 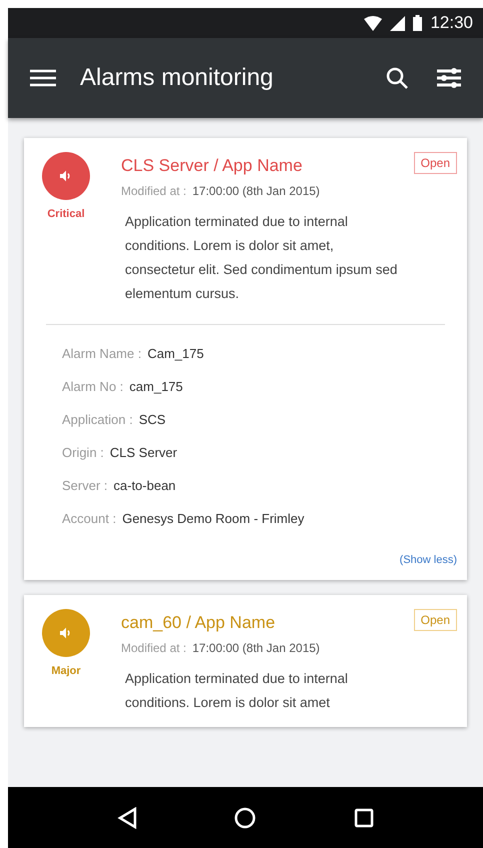 What do you see at coordinates (97, 419) in the screenshot?
I see `detail-label: Application :` at bounding box center [97, 419].